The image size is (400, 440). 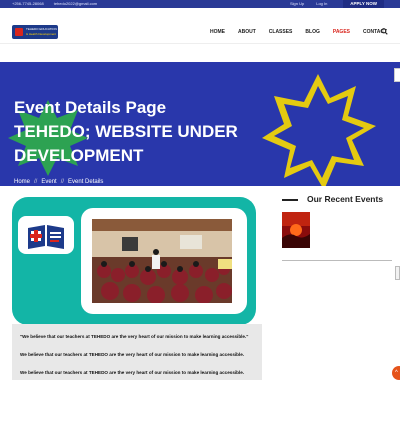 I want to click on side-panel-tab, so click(x=397, y=75).